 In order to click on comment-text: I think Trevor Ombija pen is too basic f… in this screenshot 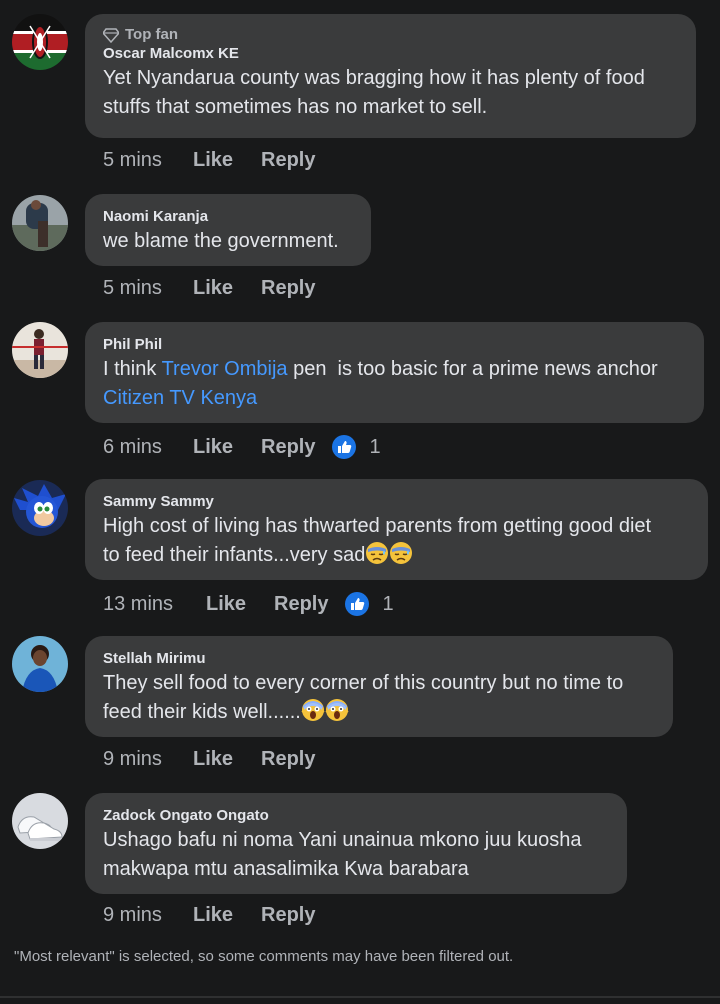, I will do `click(394, 384)`.